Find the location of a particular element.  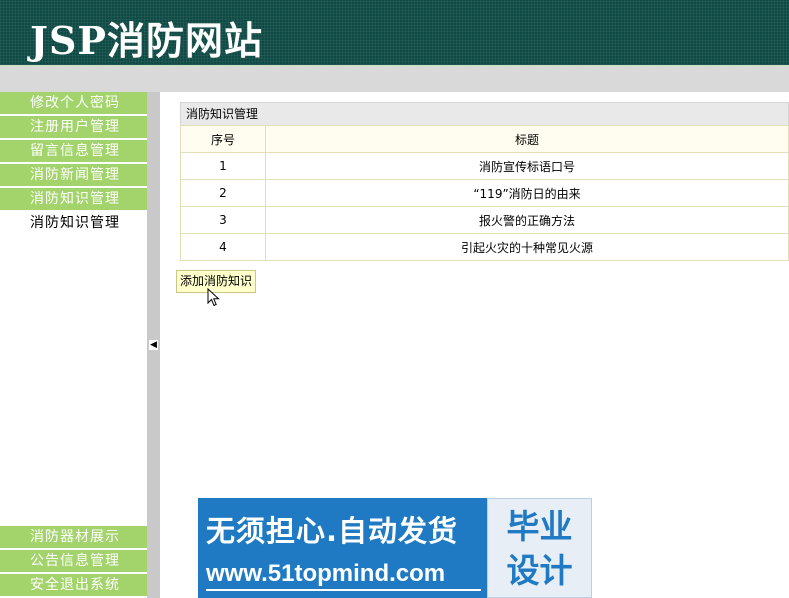

panel-title: 消防知识管理 is located at coordinates (484, 113).